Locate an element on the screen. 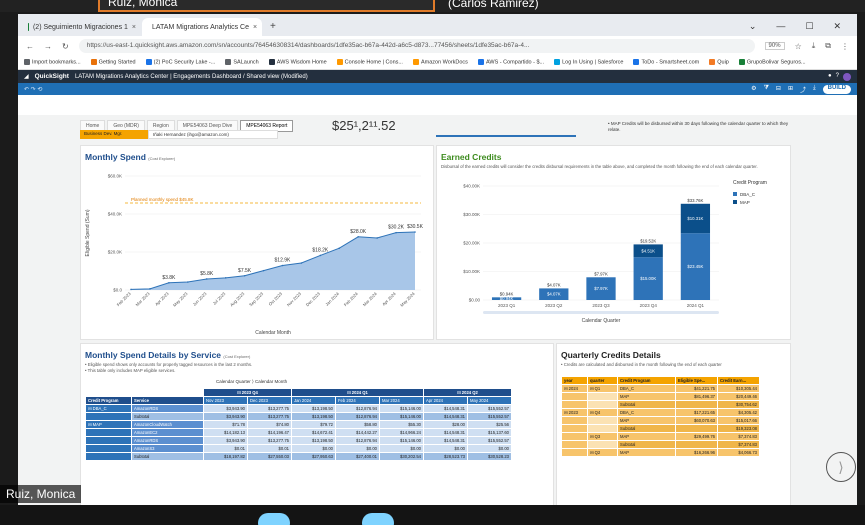 The height and width of the screenshot is (525, 865). bookmark-label: AWS Wisdom Home is located at coordinates (301, 62).